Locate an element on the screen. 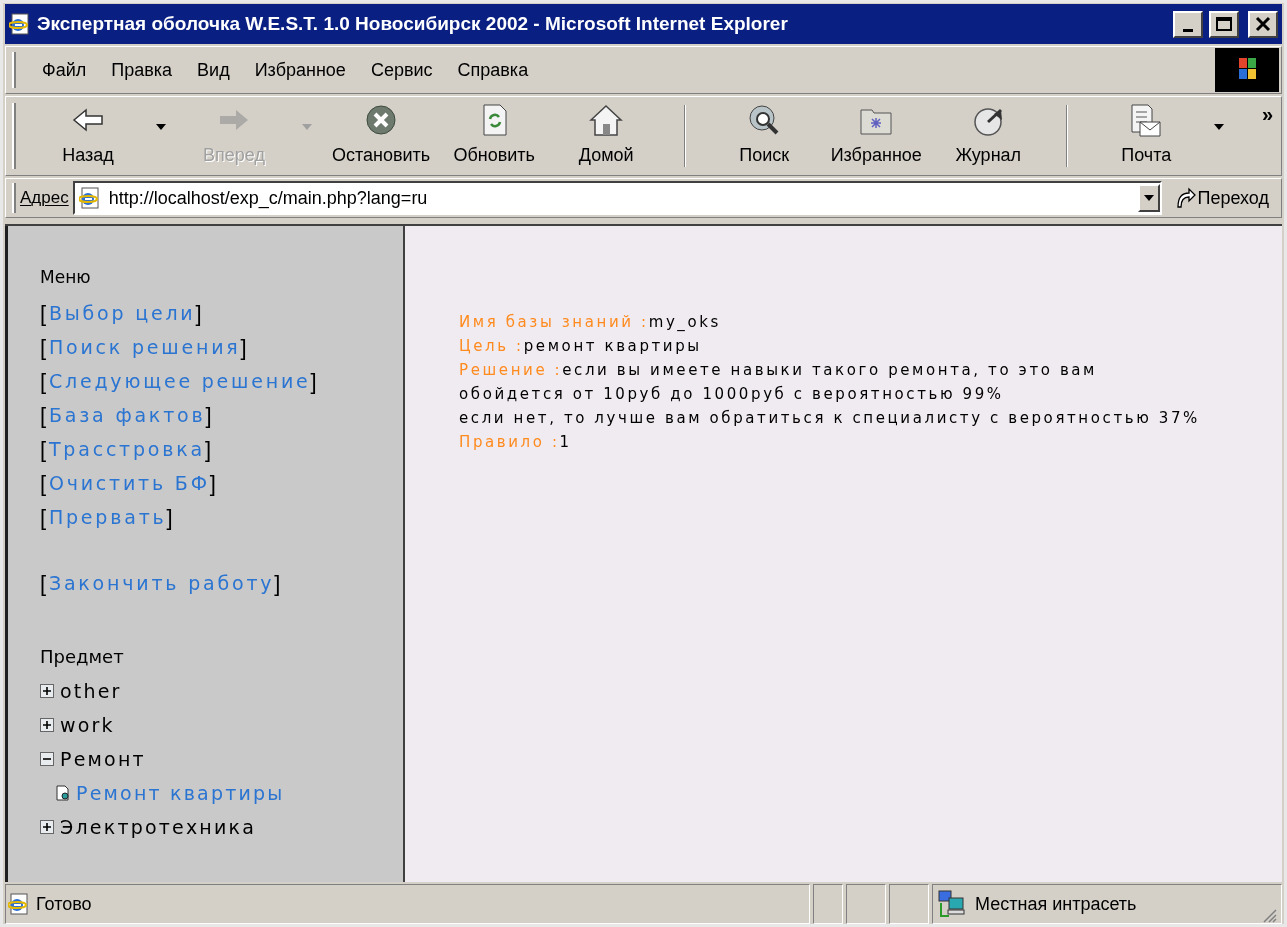 This screenshot has width=1287, height=927. field-label: Имя базы знаний : is located at coordinates (554, 322).